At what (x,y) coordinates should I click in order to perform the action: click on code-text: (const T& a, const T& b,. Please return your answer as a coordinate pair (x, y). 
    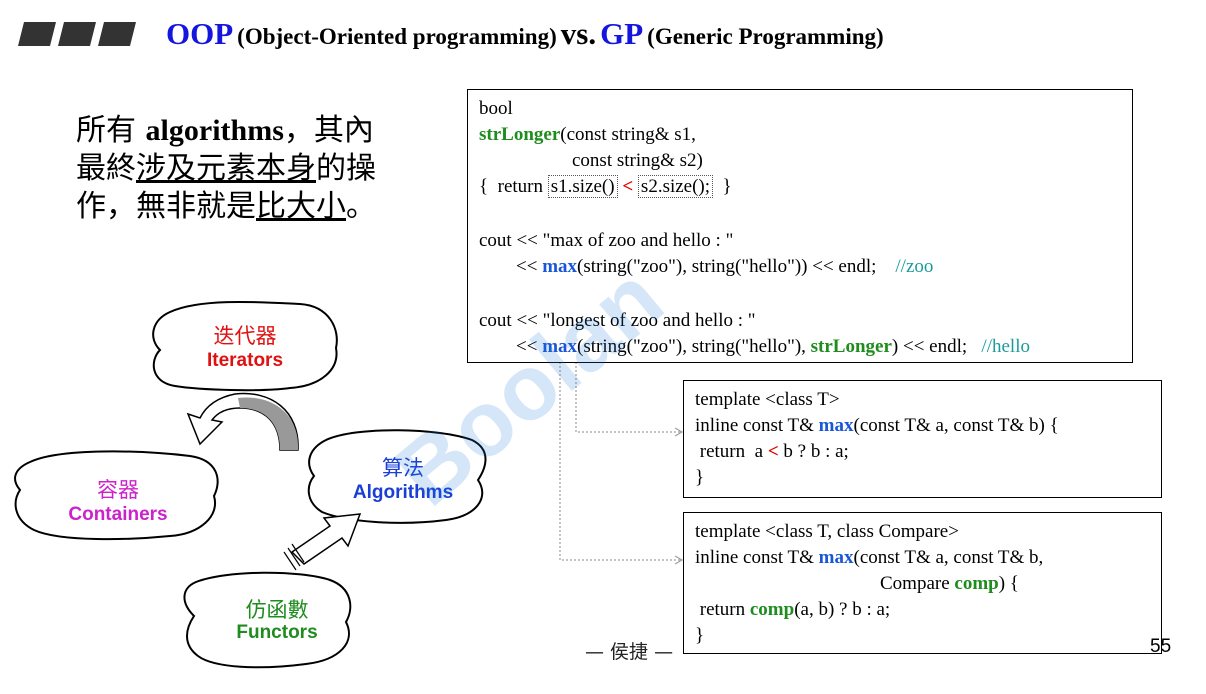
    Looking at the image, I should click on (948, 557).